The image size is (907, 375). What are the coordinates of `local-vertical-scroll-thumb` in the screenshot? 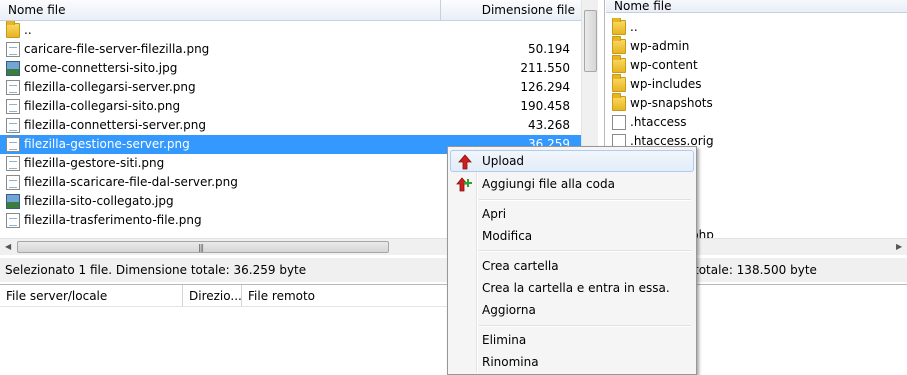 It's located at (590, 41).